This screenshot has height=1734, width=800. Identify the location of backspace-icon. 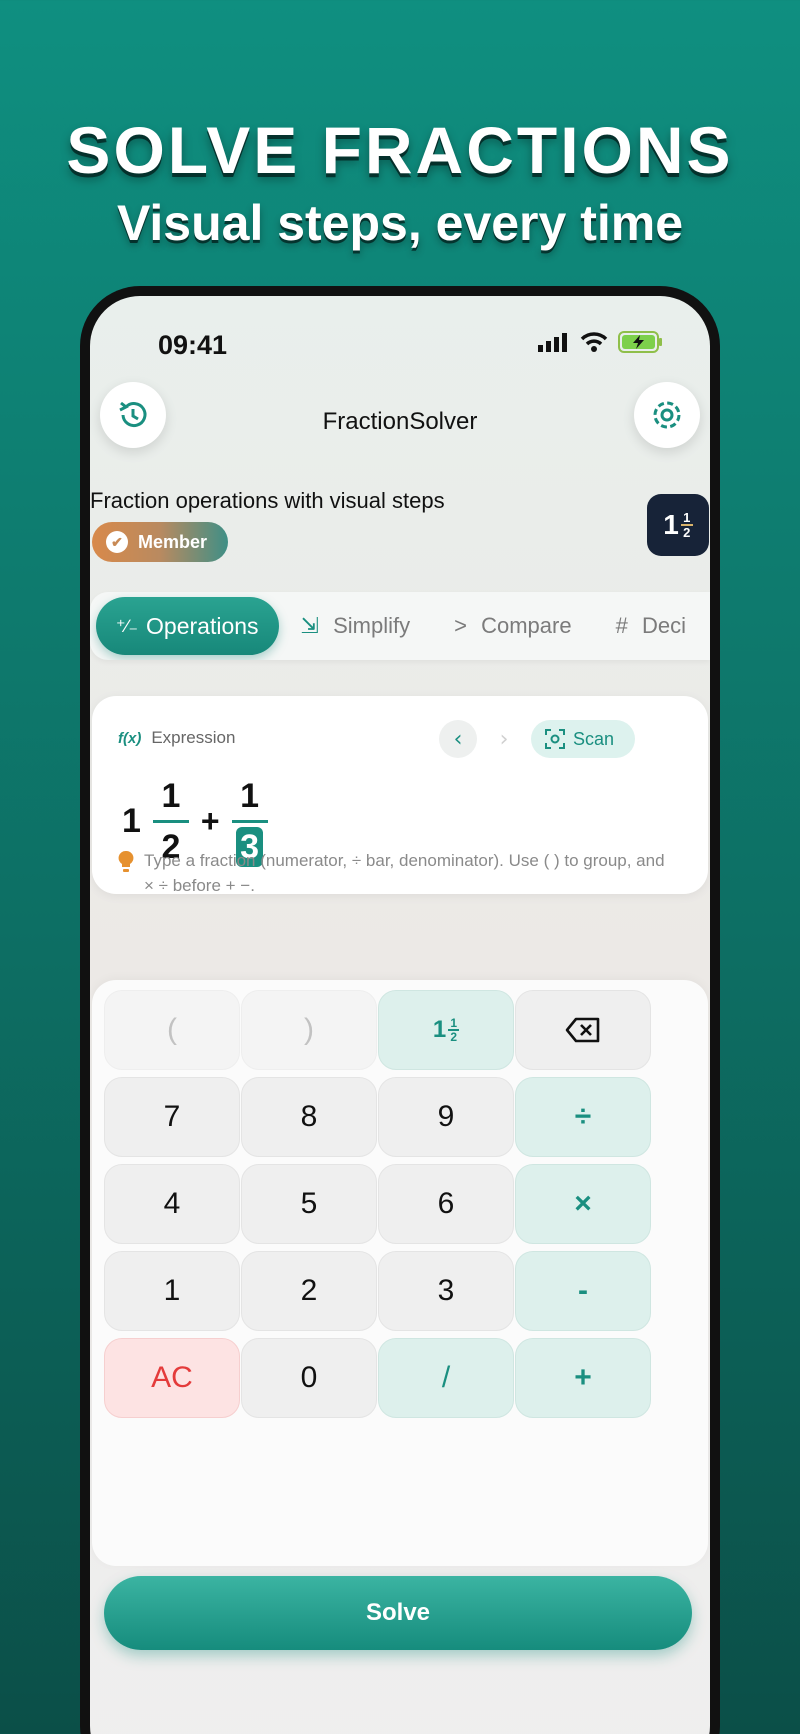
(582, 1030).